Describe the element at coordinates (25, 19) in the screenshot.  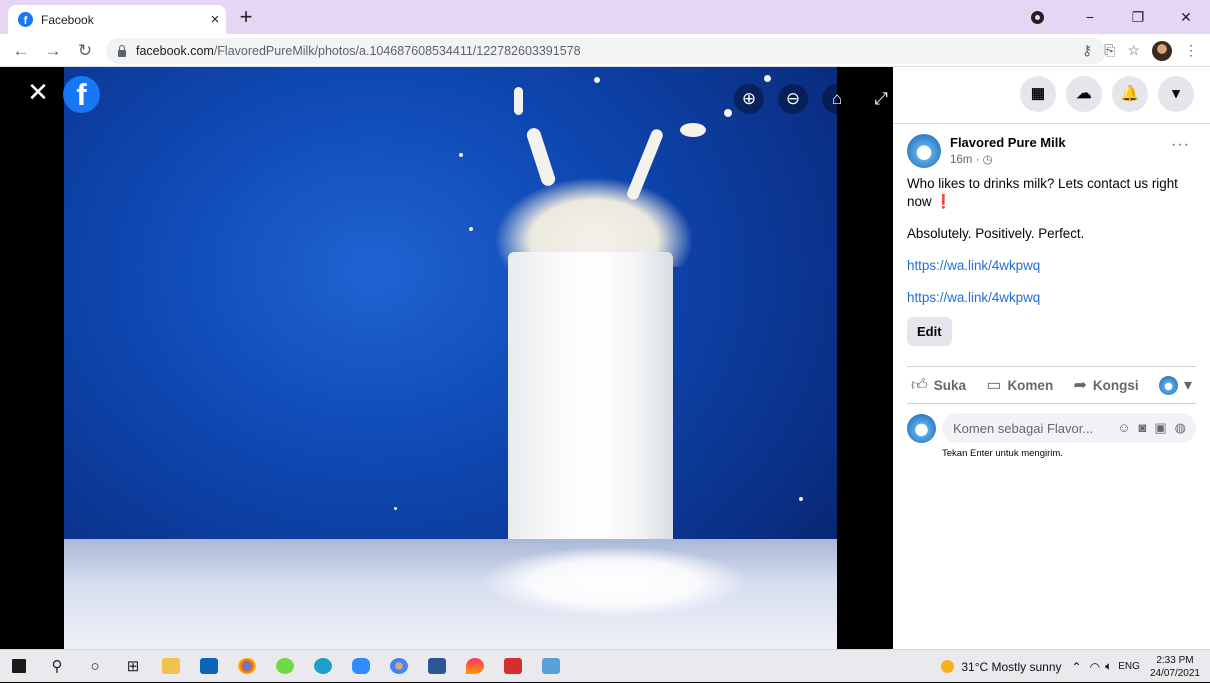
I see `facebook-favicon-icon: f` at that location.